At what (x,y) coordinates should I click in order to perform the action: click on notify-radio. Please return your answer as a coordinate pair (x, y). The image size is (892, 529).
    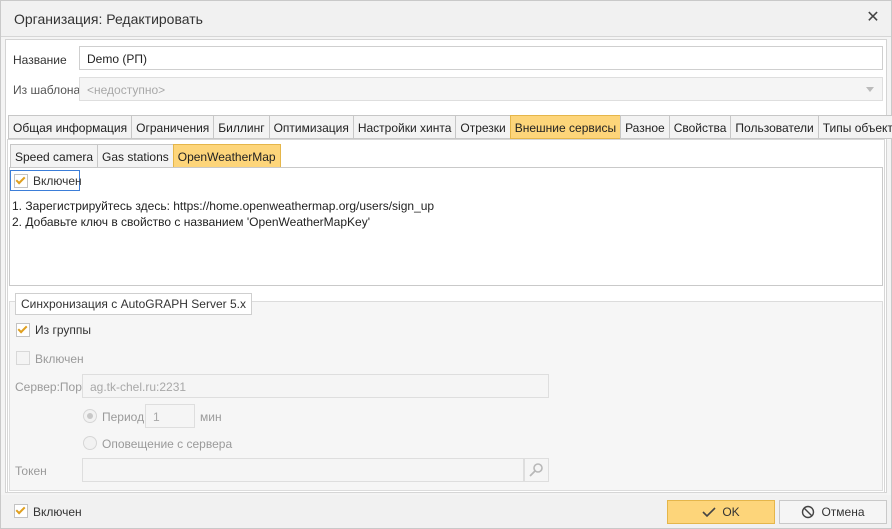
    Looking at the image, I should click on (90, 443).